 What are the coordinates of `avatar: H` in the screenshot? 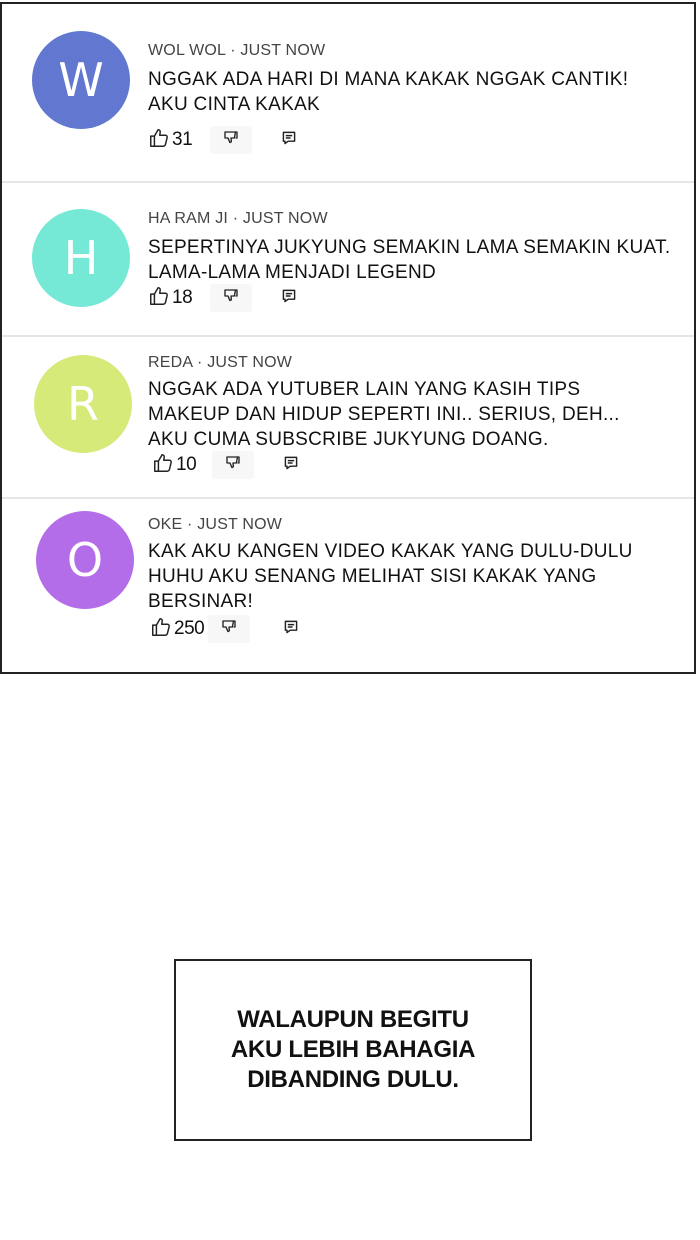 It's located at (81, 258).